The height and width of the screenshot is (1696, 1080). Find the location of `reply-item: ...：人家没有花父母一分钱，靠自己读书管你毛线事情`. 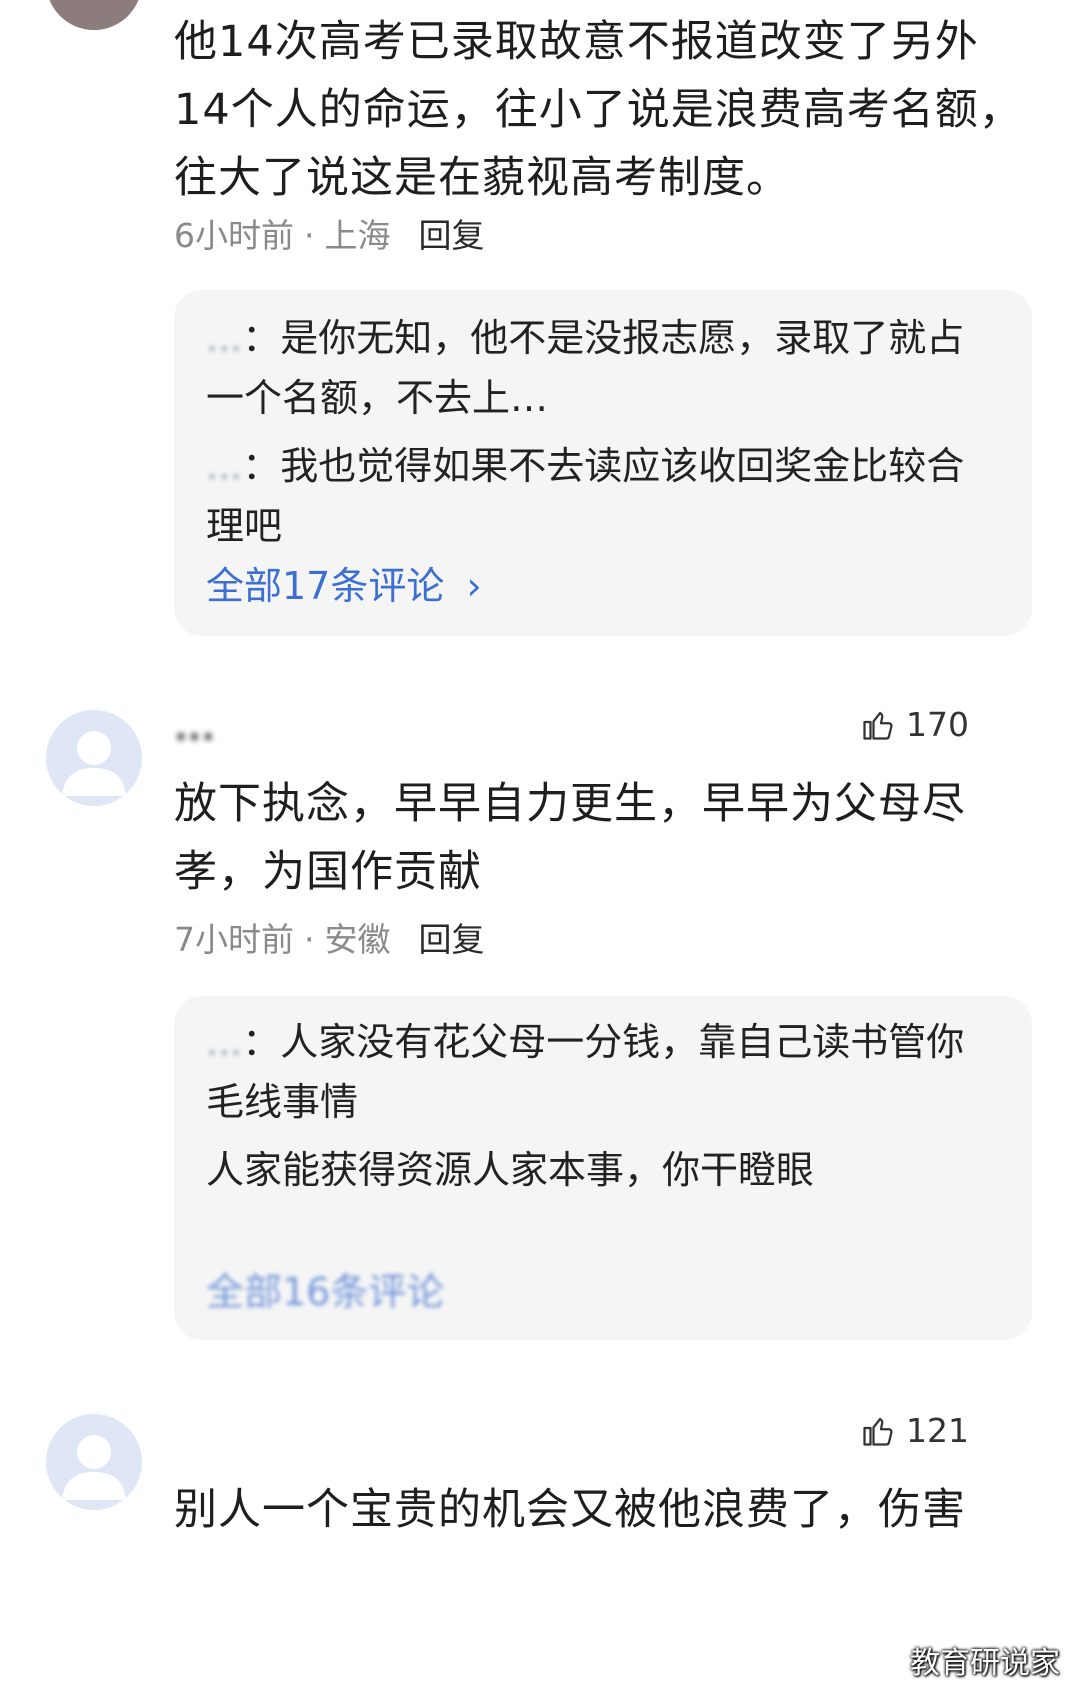

reply-item: ...：人家没有花父母一分钱，靠自己读书管你毛线事情 is located at coordinates (601, 1072).